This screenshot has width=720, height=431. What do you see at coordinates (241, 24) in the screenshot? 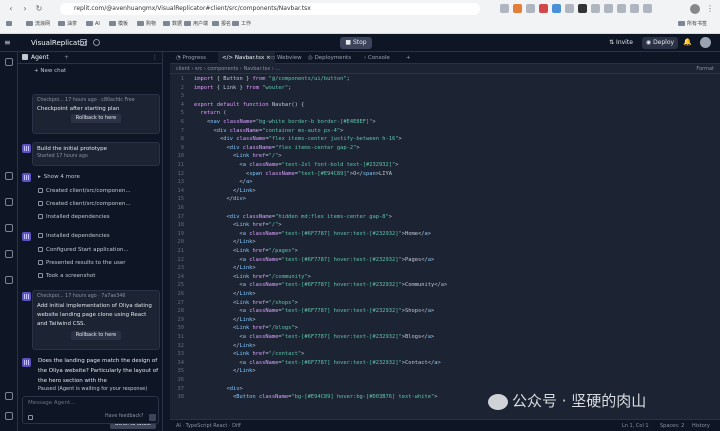
I see `bookmark-item: 工作` at bounding box center [241, 24].